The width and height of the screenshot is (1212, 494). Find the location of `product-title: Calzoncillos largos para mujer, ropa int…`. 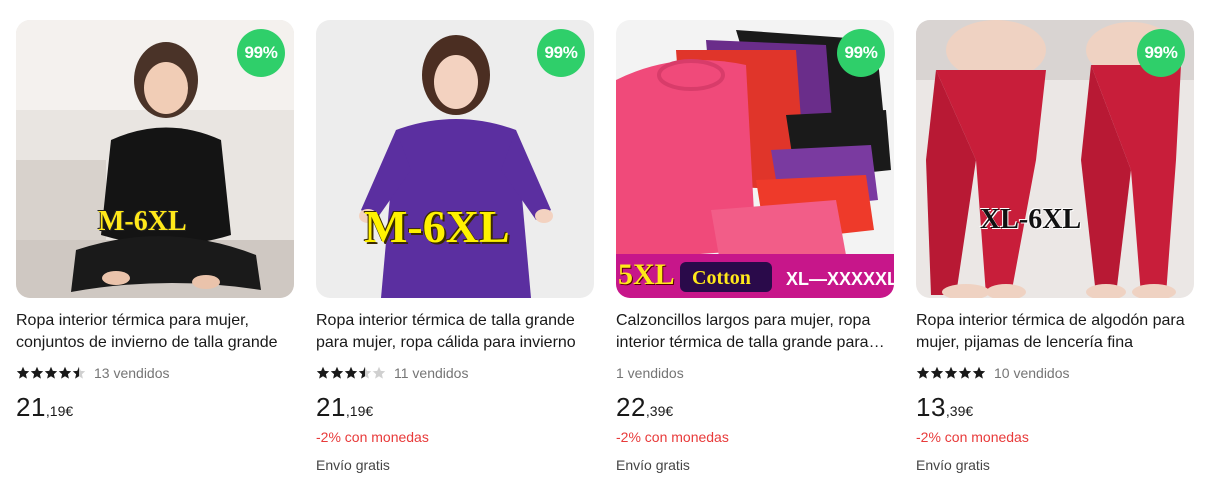

product-title: Calzoncillos largos para mujer, ropa int… is located at coordinates (755, 332).